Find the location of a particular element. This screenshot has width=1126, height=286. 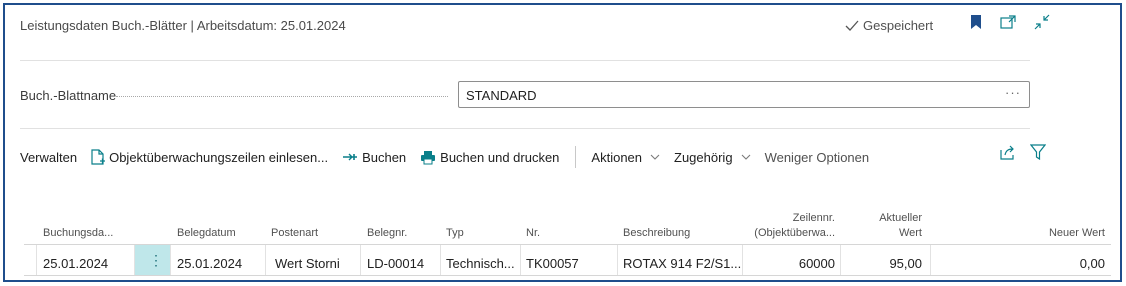

manage-button: Verwalten is located at coordinates (48, 157).